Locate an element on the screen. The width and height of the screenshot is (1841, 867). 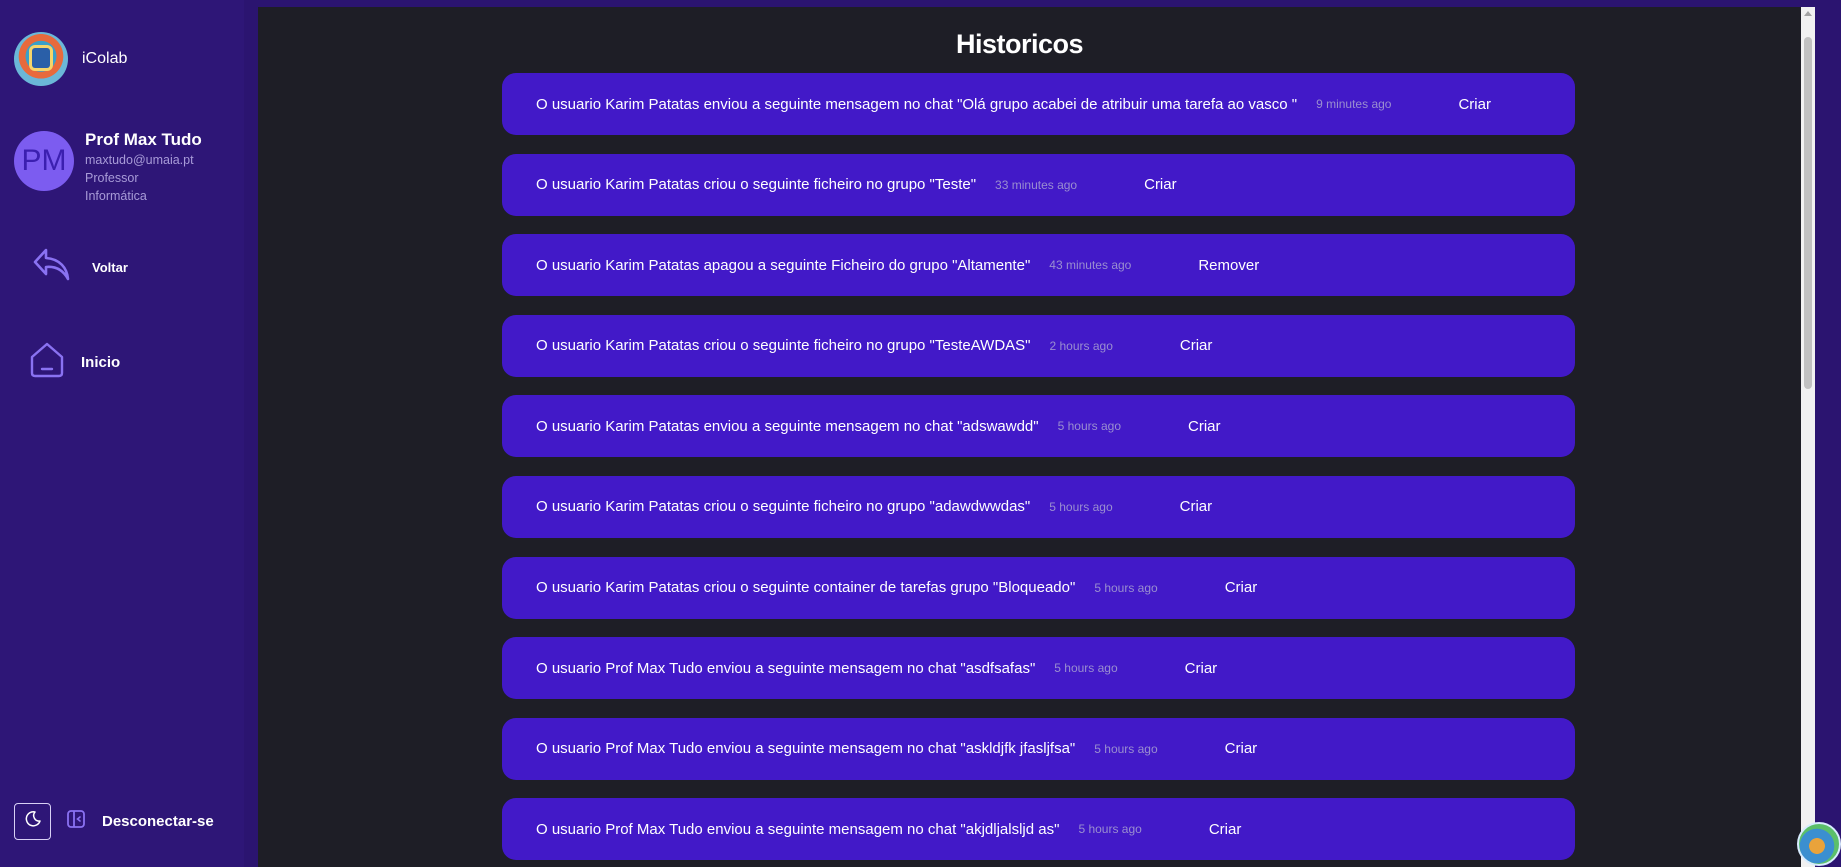
nav-back: Voltar is located at coordinates (80, 267).